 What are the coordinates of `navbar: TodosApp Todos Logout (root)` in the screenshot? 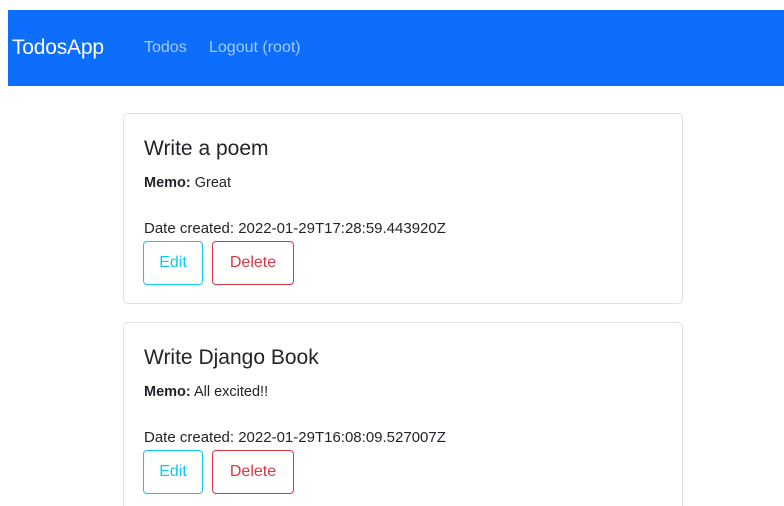 It's located at (396, 48).